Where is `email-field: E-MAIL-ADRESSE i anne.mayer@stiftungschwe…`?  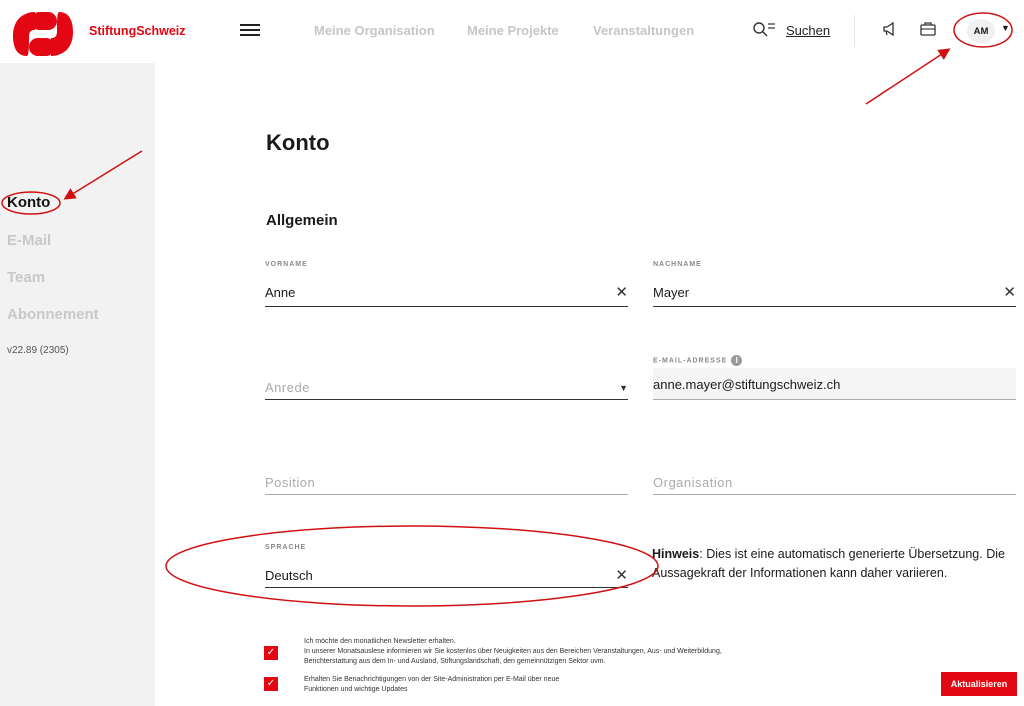 email-field: E-MAIL-ADRESSE i anne.mayer@stiftungschwe… is located at coordinates (834, 377).